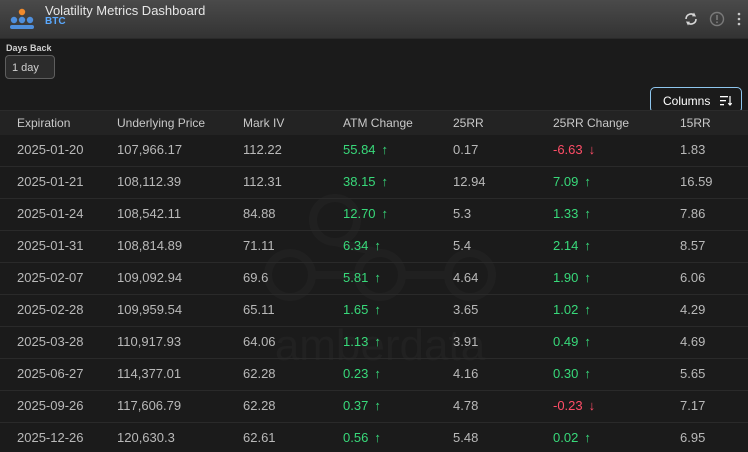  Describe the element at coordinates (356, 309) in the screenshot. I see `atm-change-value: 1.65` at that location.